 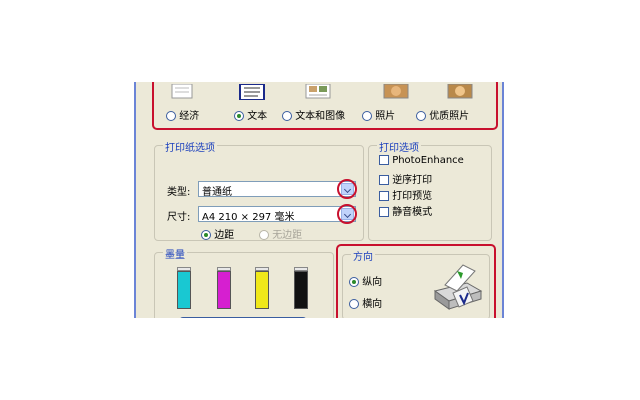 What do you see at coordinates (243, 317) in the screenshot?
I see `ink-status-bar` at bounding box center [243, 317].